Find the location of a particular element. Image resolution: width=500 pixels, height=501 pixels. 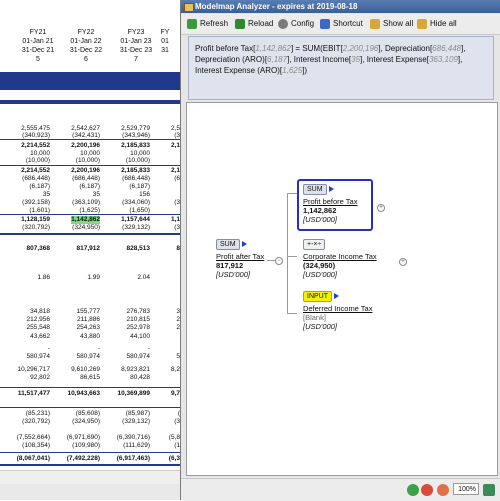

table-cell: 1,157,644 is located at coordinates (135, 220).